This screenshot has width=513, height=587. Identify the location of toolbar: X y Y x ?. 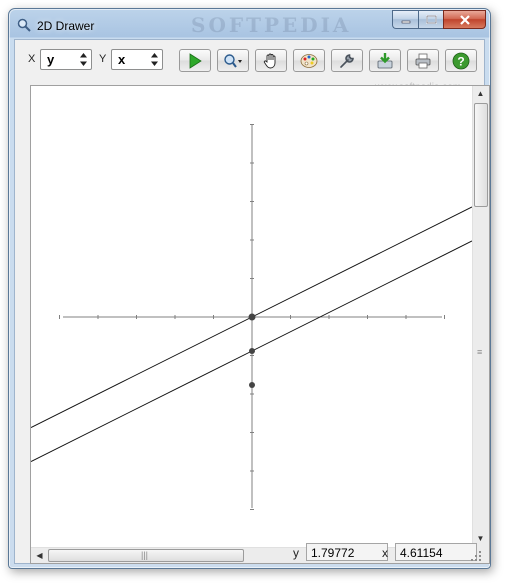
(249, 58).